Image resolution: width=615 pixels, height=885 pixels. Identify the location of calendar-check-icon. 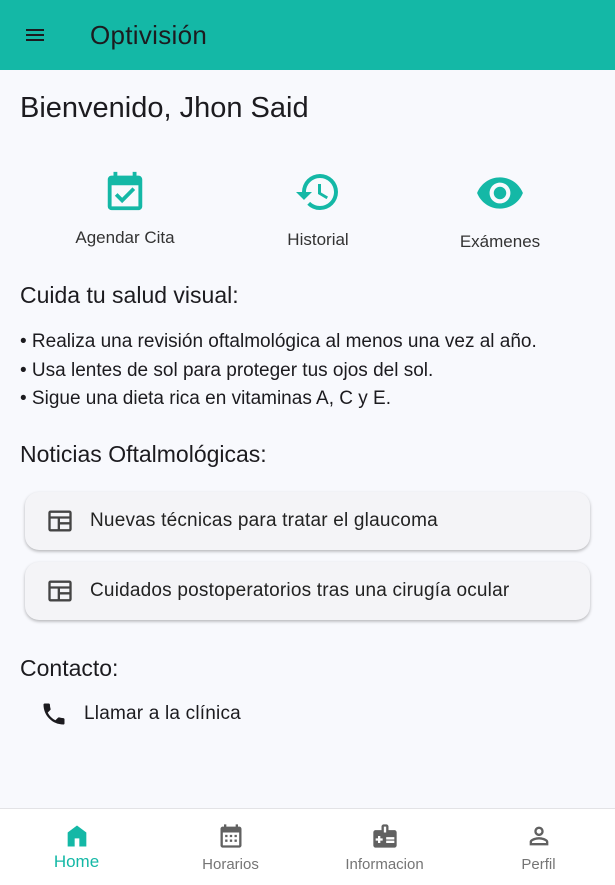
(125, 191).